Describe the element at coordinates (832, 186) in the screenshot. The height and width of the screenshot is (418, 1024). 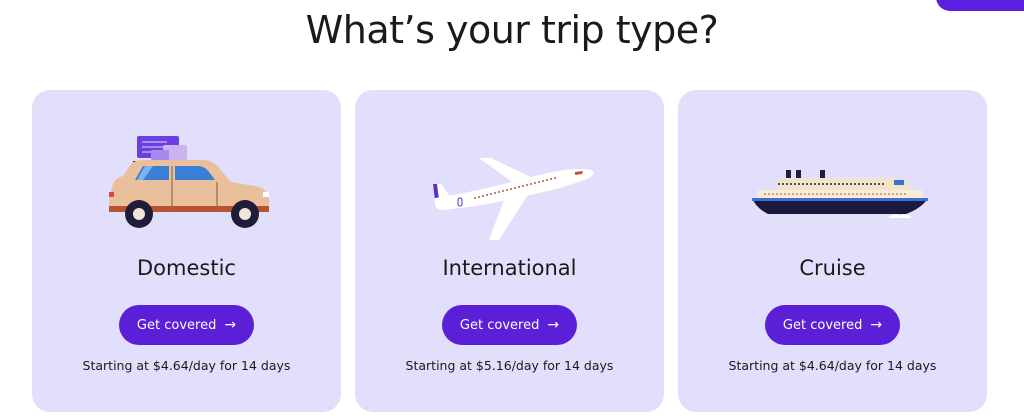
I see `cruise-ship-icon` at that location.